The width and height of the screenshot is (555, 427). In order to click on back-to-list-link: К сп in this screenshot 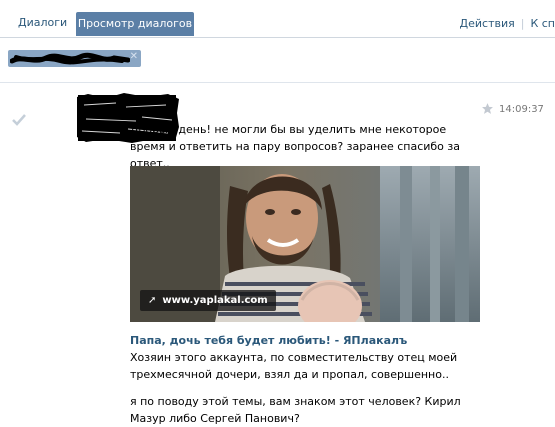, I will do `click(542, 23)`.